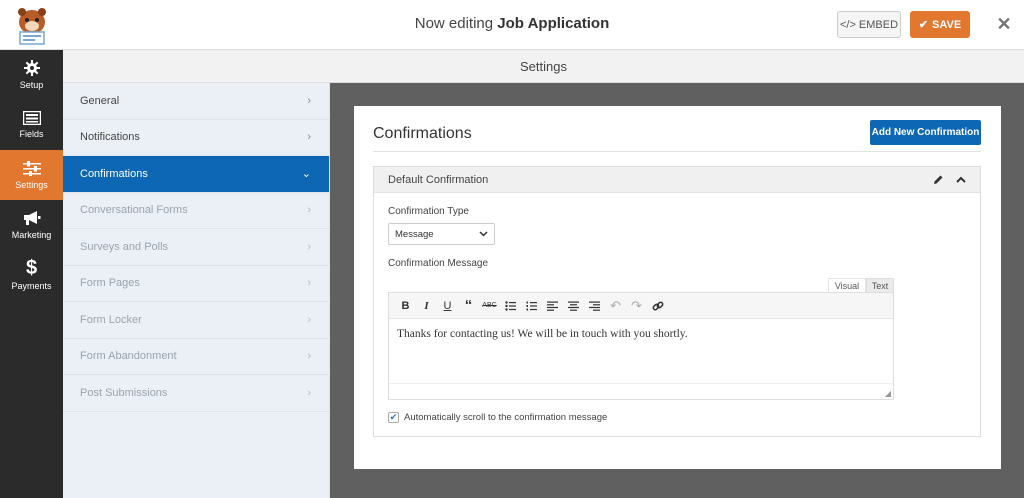 The width and height of the screenshot is (1024, 498). Describe the element at coordinates (552, 306) in the screenshot. I see `align-left-icon` at that location.